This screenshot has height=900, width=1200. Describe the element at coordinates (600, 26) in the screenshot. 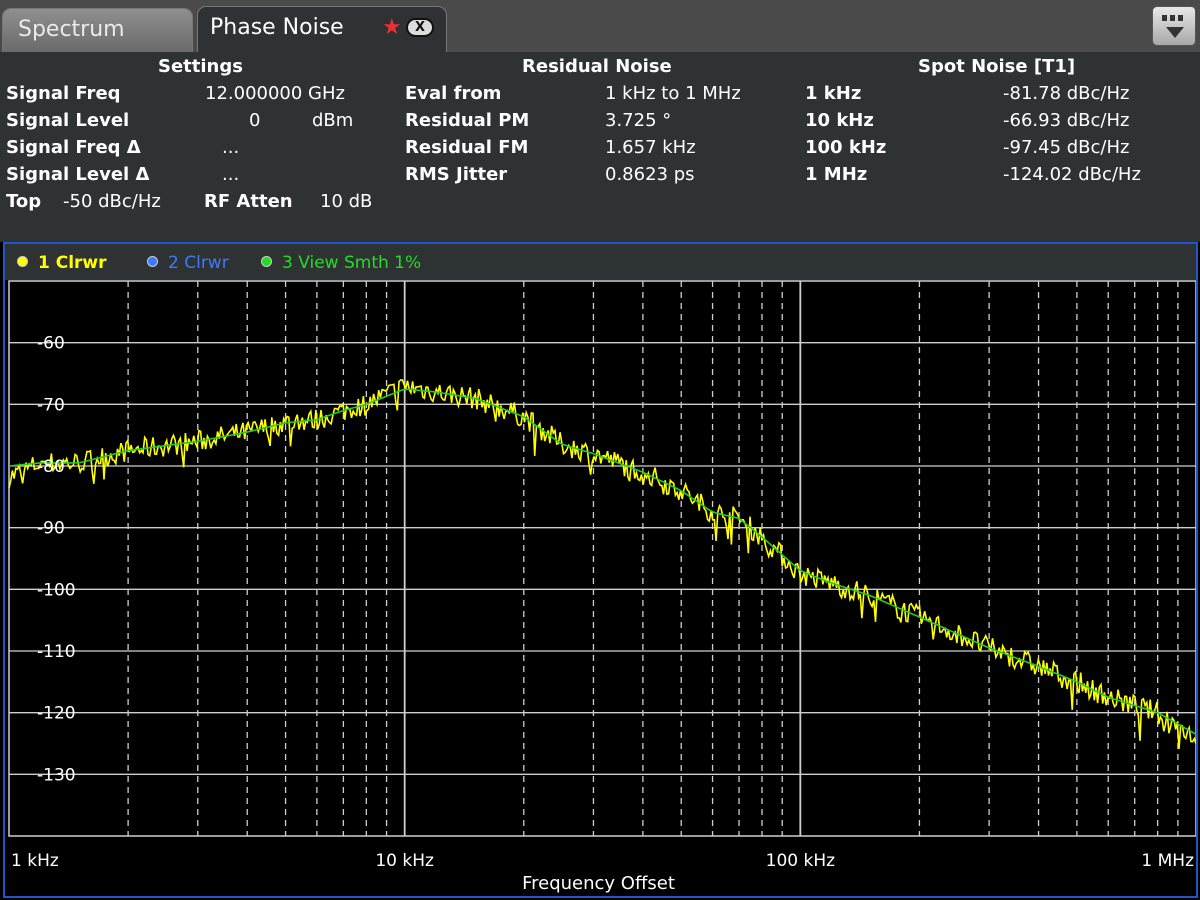

I see `tab-bar: Spectrum Phase Noise ★ X` at that location.